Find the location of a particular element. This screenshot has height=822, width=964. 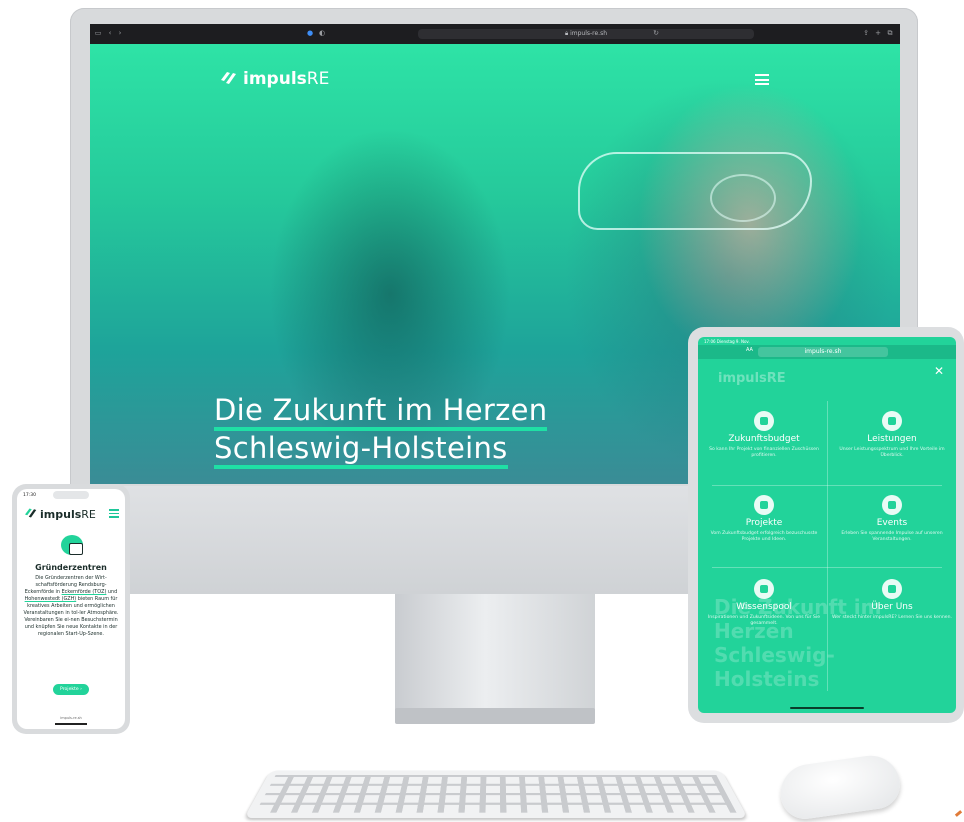

menu-tile-title: Über Uns is located at coordinates (892, 607).